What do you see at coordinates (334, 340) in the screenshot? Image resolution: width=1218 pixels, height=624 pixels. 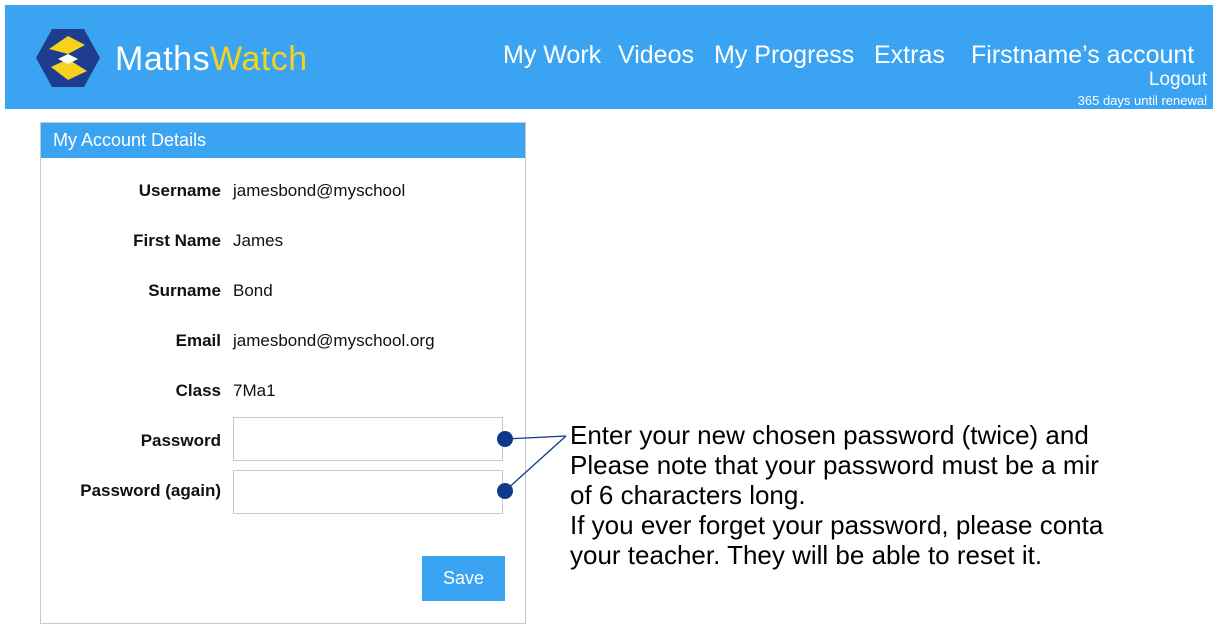 I see `email-value: jamesbond@myschool.org` at bounding box center [334, 340].